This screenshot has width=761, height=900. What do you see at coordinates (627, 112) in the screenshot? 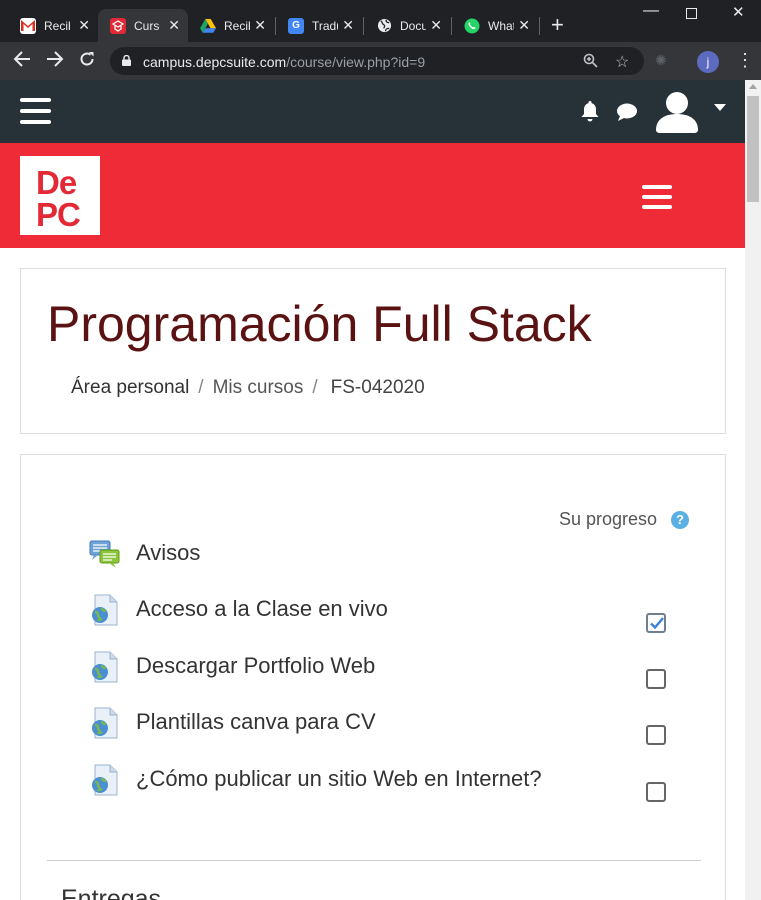
I see `messages-chat-icon` at bounding box center [627, 112].